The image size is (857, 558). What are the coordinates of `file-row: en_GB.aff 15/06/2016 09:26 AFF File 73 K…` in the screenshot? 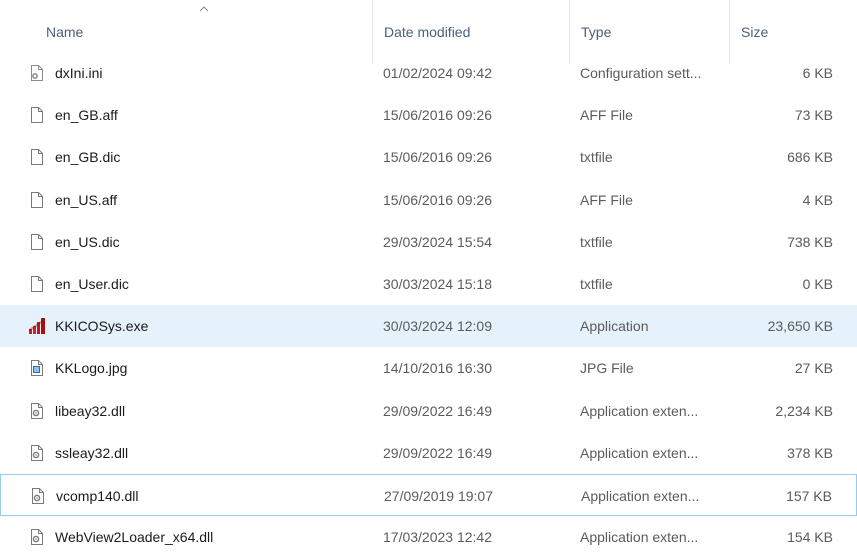 It's located at (428, 115).